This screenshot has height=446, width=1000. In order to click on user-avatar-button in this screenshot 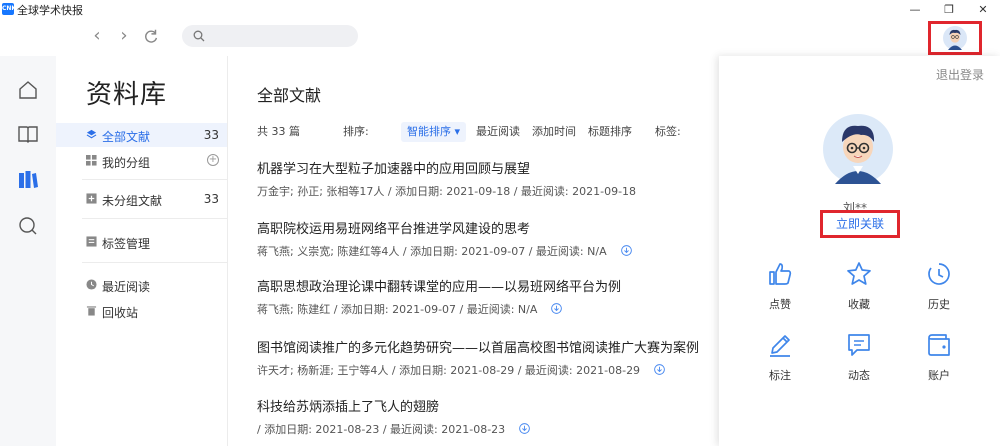, I will do `click(955, 38)`.